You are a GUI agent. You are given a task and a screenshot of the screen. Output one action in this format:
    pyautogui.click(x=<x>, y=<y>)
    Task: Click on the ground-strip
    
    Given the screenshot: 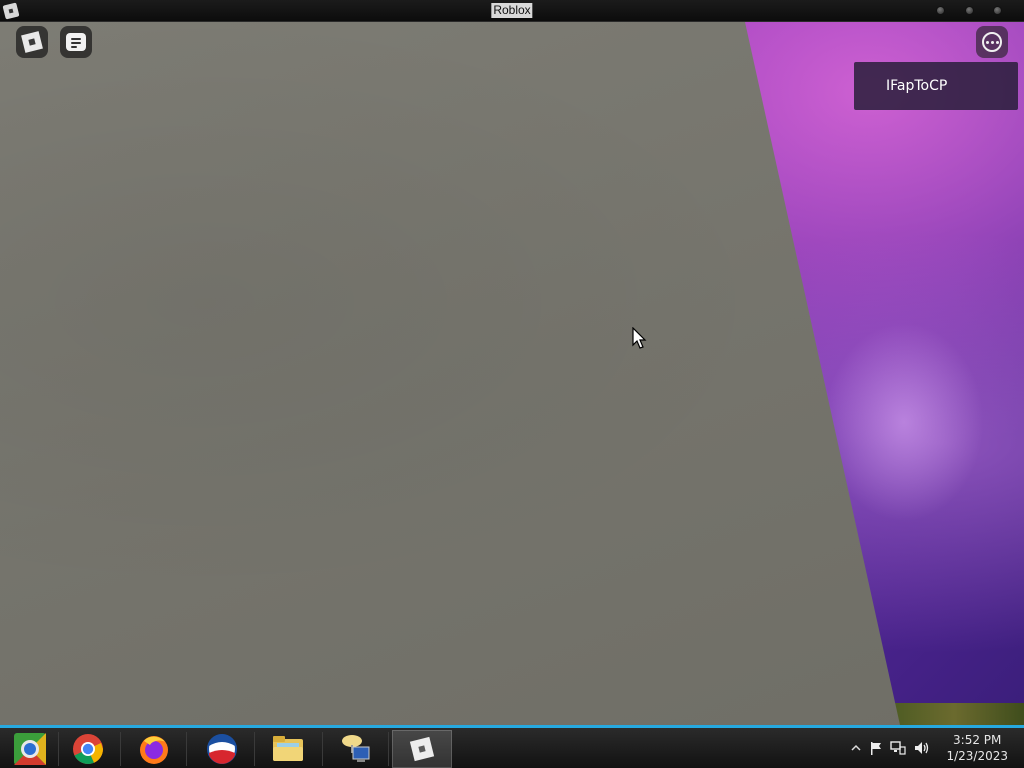 What is the action you would take?
    pyautogui.click(x=954, y=714)
    